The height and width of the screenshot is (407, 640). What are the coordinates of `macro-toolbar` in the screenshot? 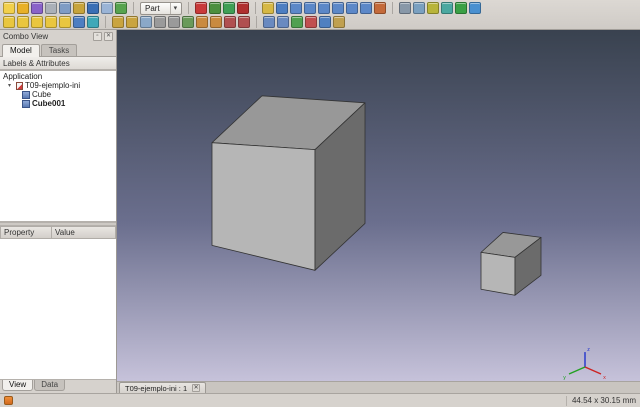 It's located at (222, 8).